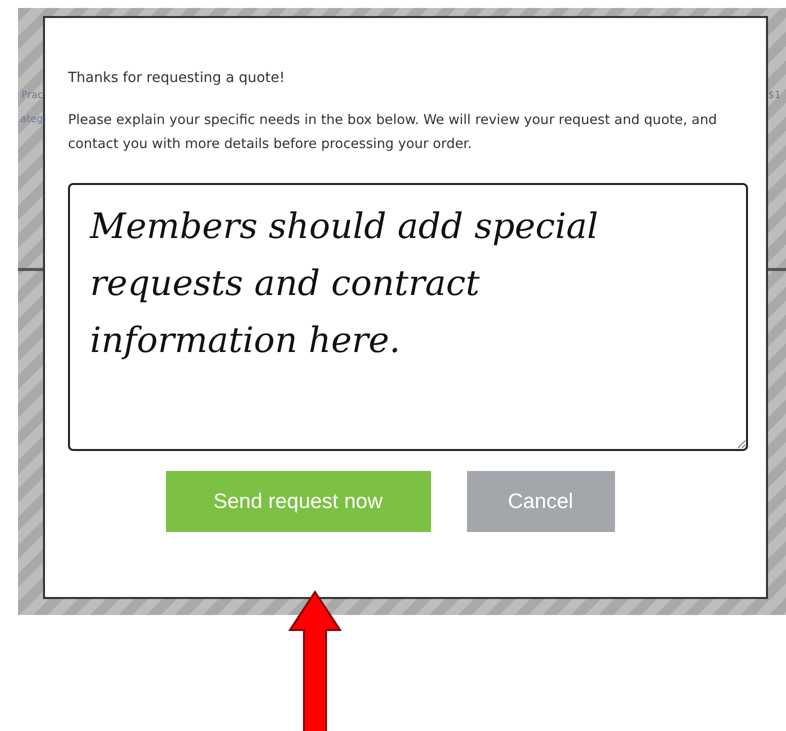 This screenshot has width=786, height=731. I want to click on send-button: Send request now, so click(298, 501).